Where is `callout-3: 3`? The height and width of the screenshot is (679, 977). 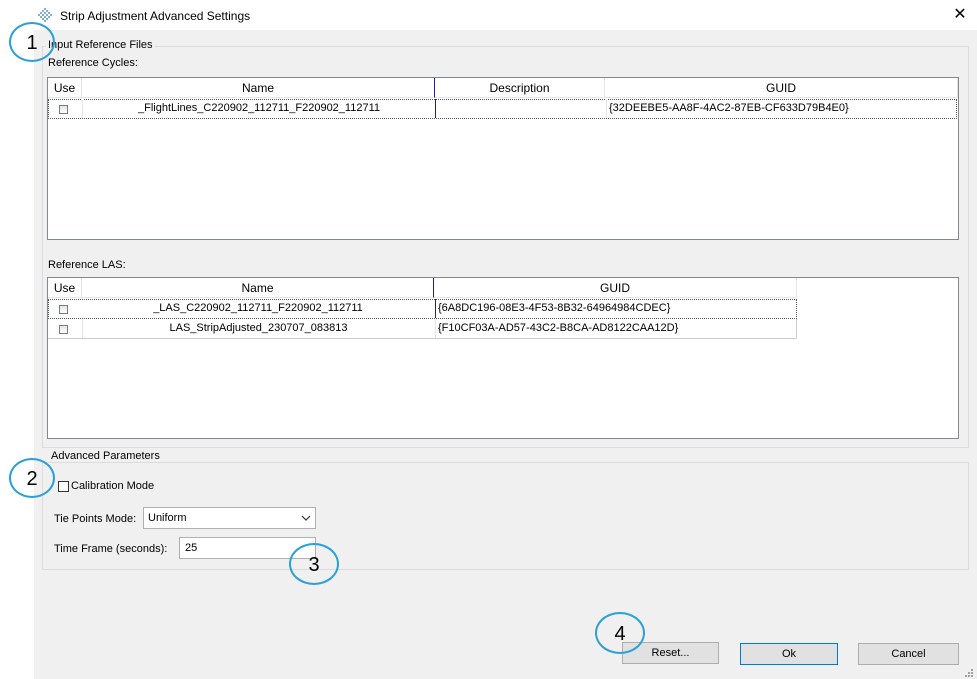
callout-3: 3 is located at coordinates (314, 564).